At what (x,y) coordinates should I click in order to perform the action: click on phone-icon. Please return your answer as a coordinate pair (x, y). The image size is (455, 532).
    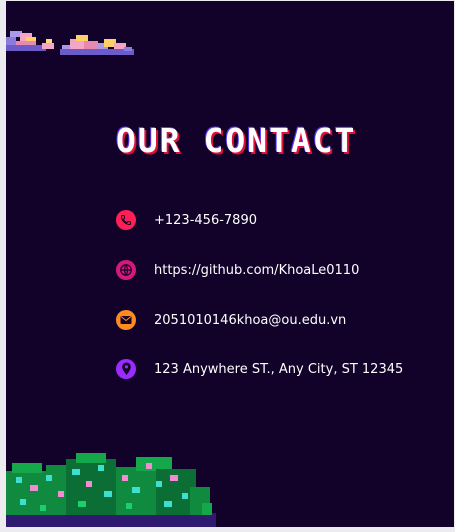
    Looking at the image, I should click on (126, 220).